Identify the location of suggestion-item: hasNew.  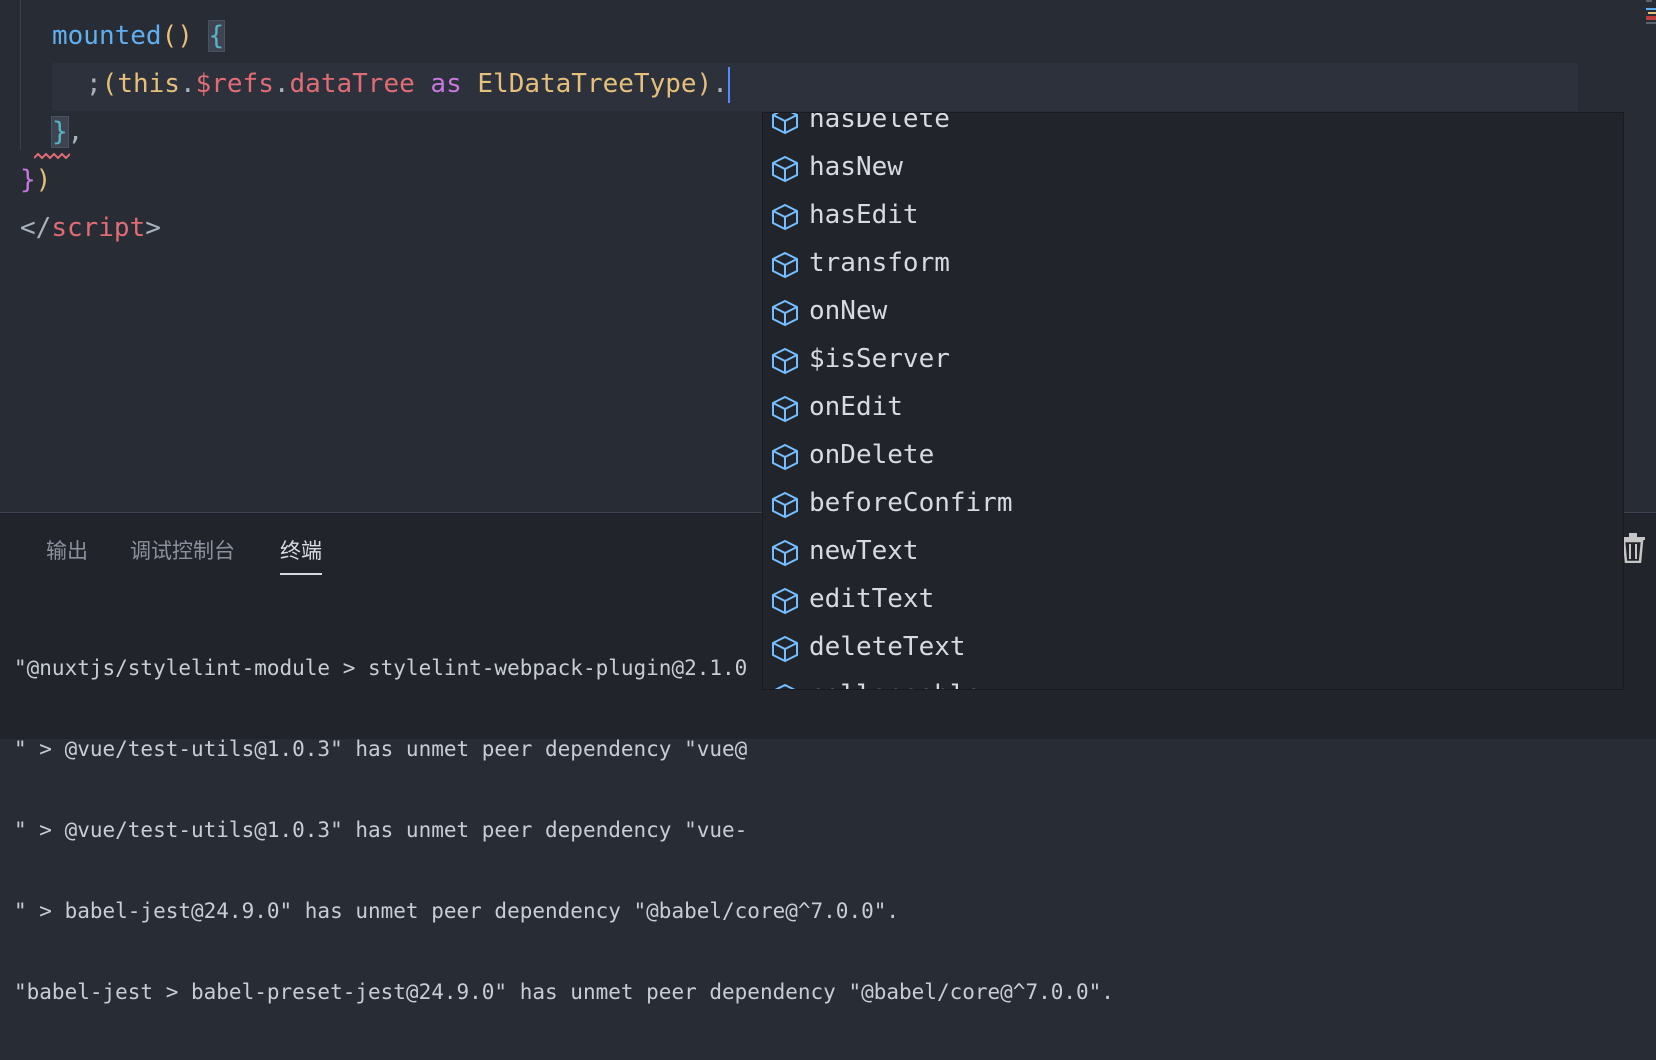
(1193, 167).